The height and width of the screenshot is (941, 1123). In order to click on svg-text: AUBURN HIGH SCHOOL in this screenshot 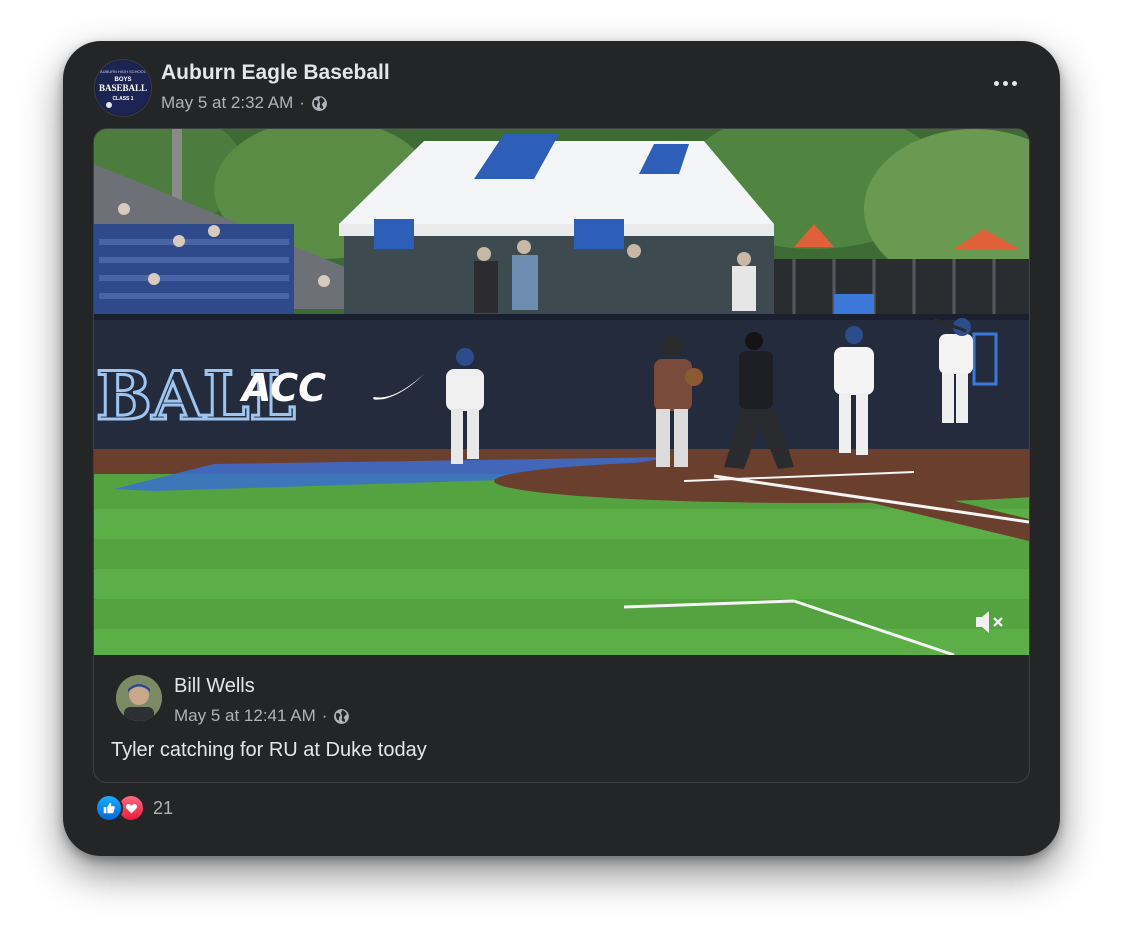, I will do `click(123, 71)`.